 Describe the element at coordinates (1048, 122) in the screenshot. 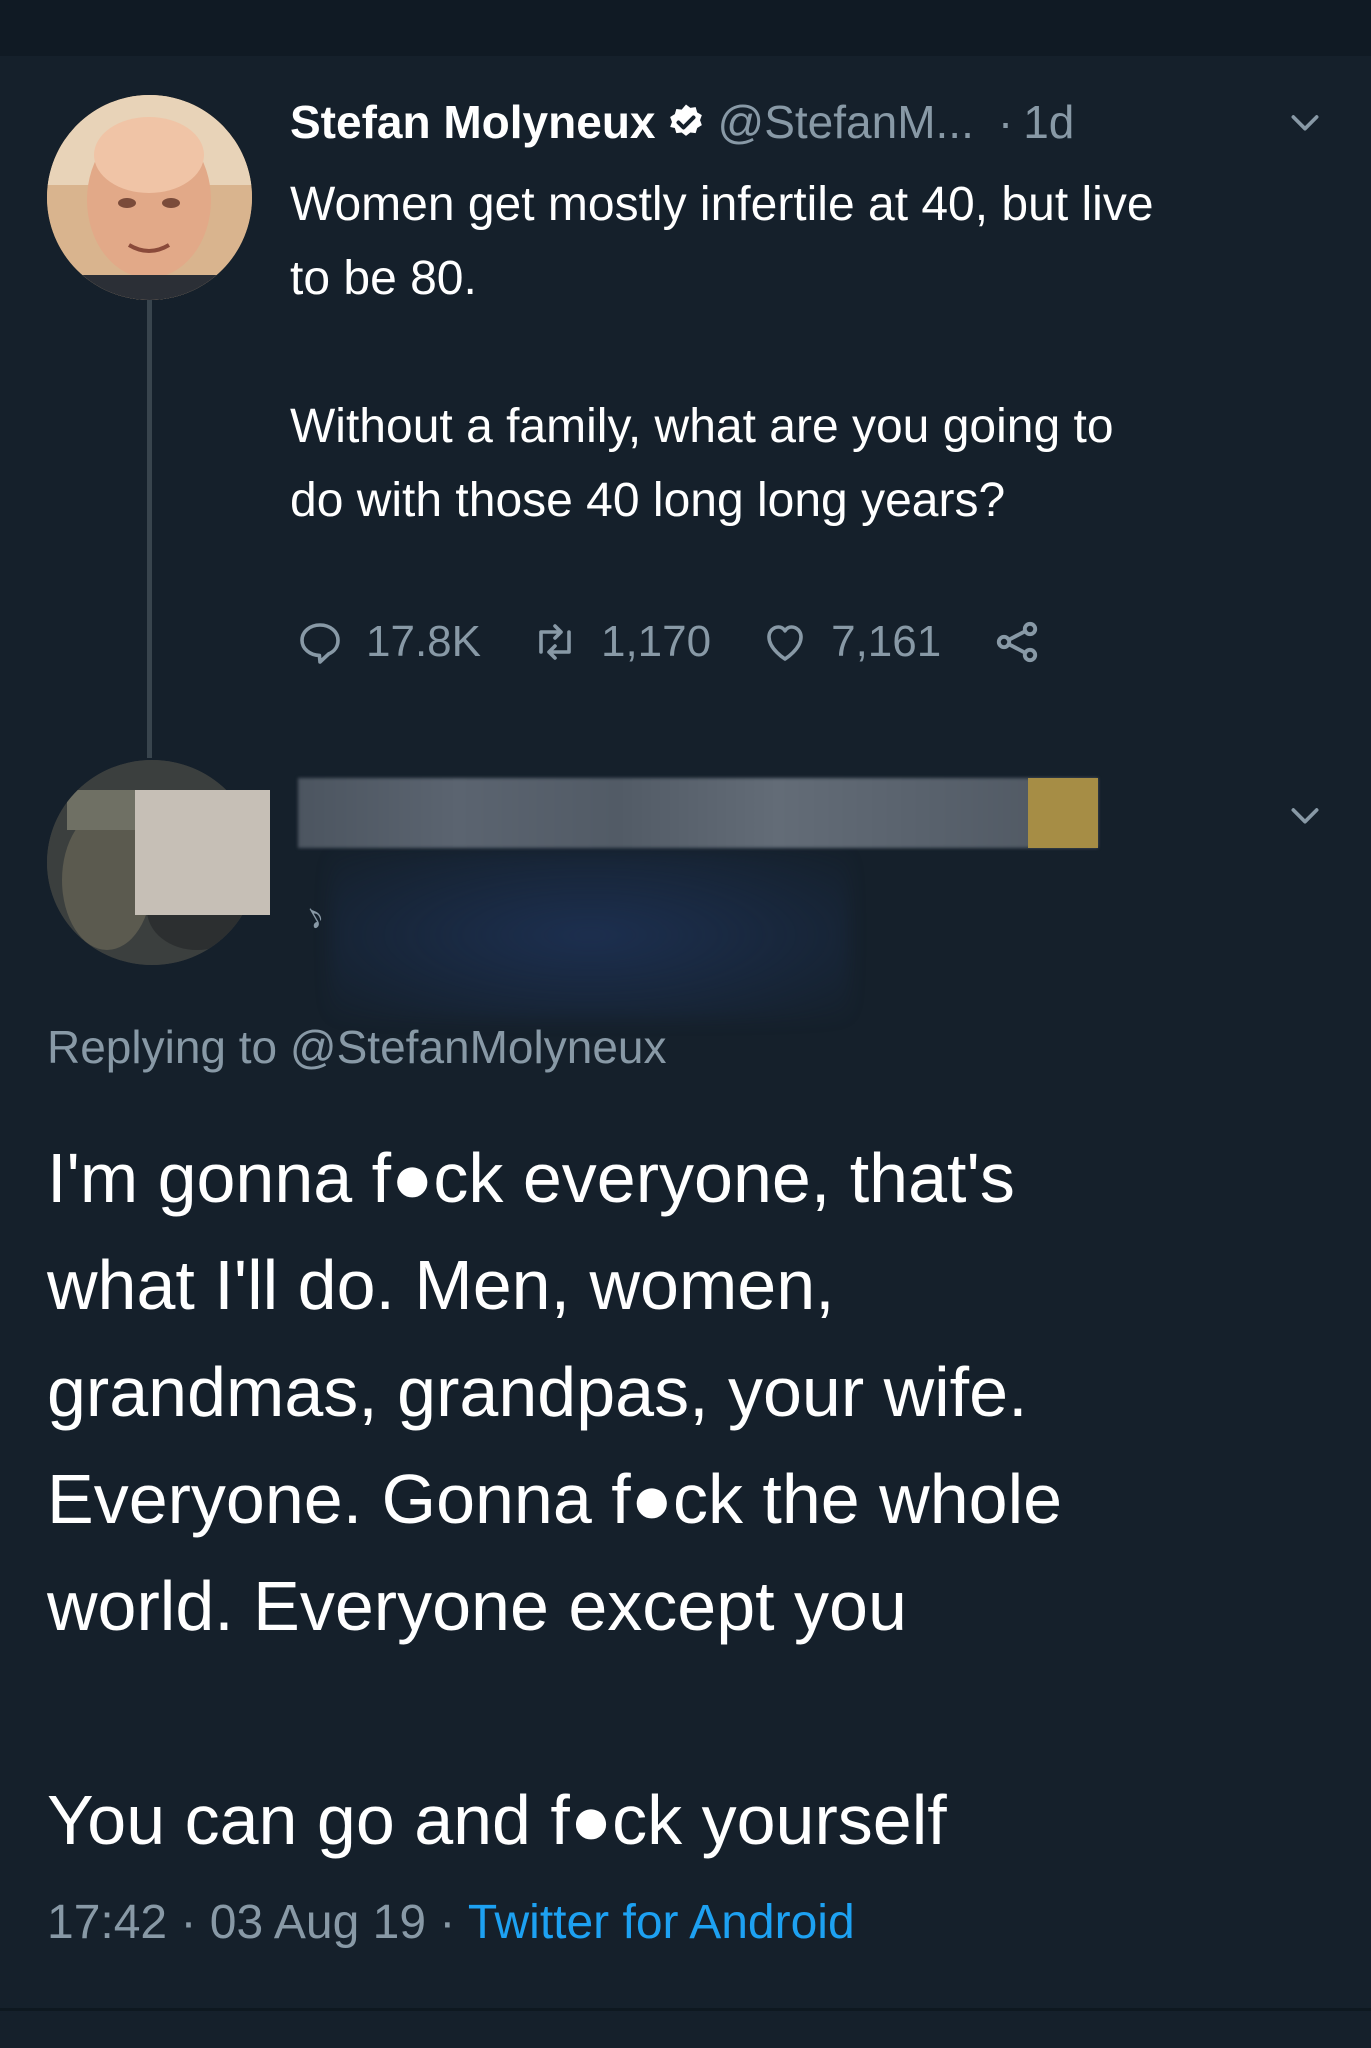

I see `tweet-timestamp: 1d` at that location.